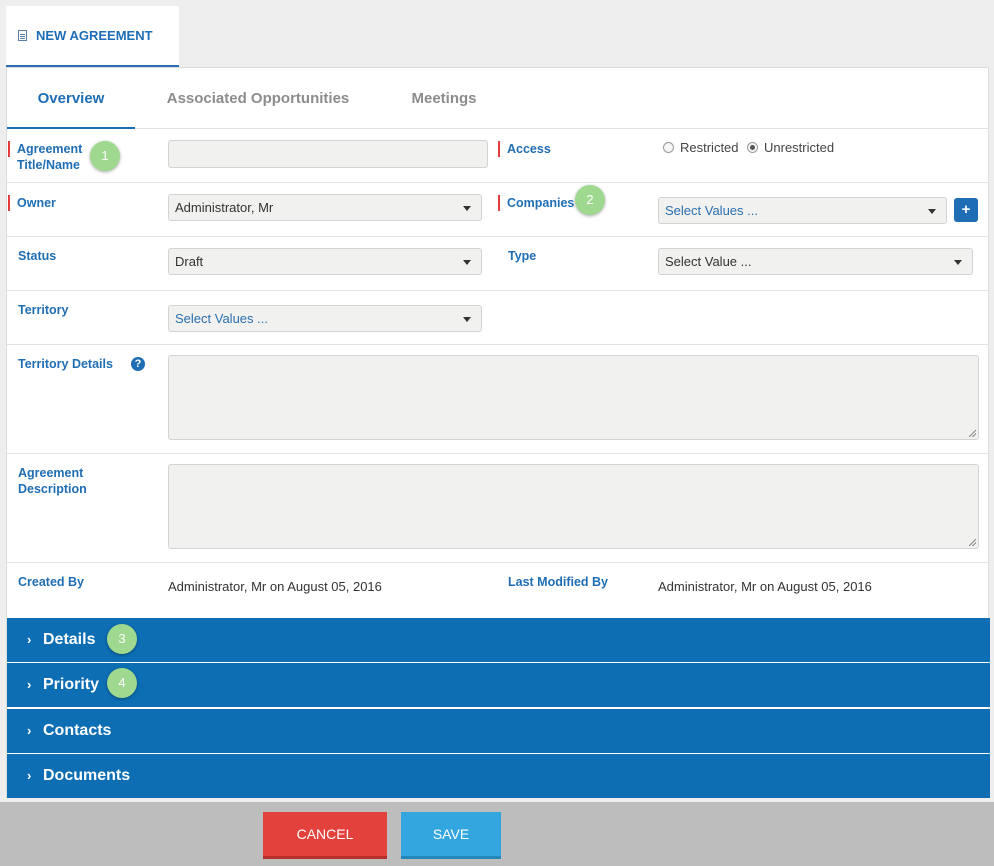  Describe the element at coordinates (275, 586) in the screenshot. I see `created-by-value: Administrator, Mr on August 05, 2016` at that location.